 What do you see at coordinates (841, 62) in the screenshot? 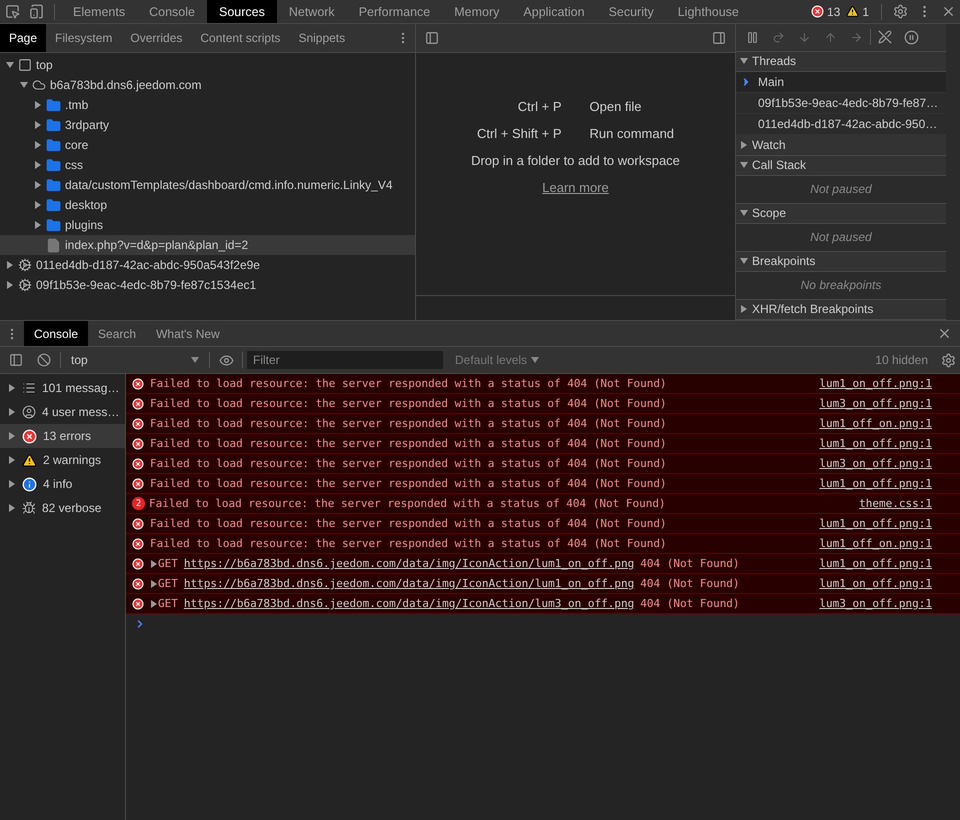
I see `section-header: Threads` at bounding box center [841, 62].